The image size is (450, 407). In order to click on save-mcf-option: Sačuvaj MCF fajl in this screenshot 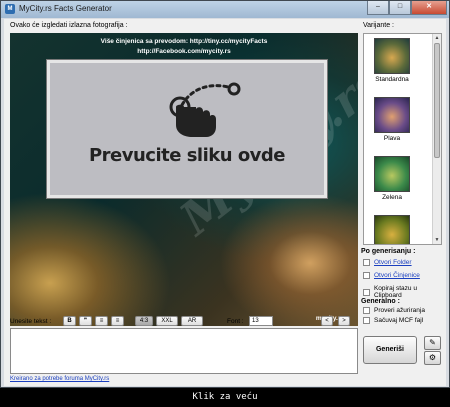, I will do `click(393, 320)`.